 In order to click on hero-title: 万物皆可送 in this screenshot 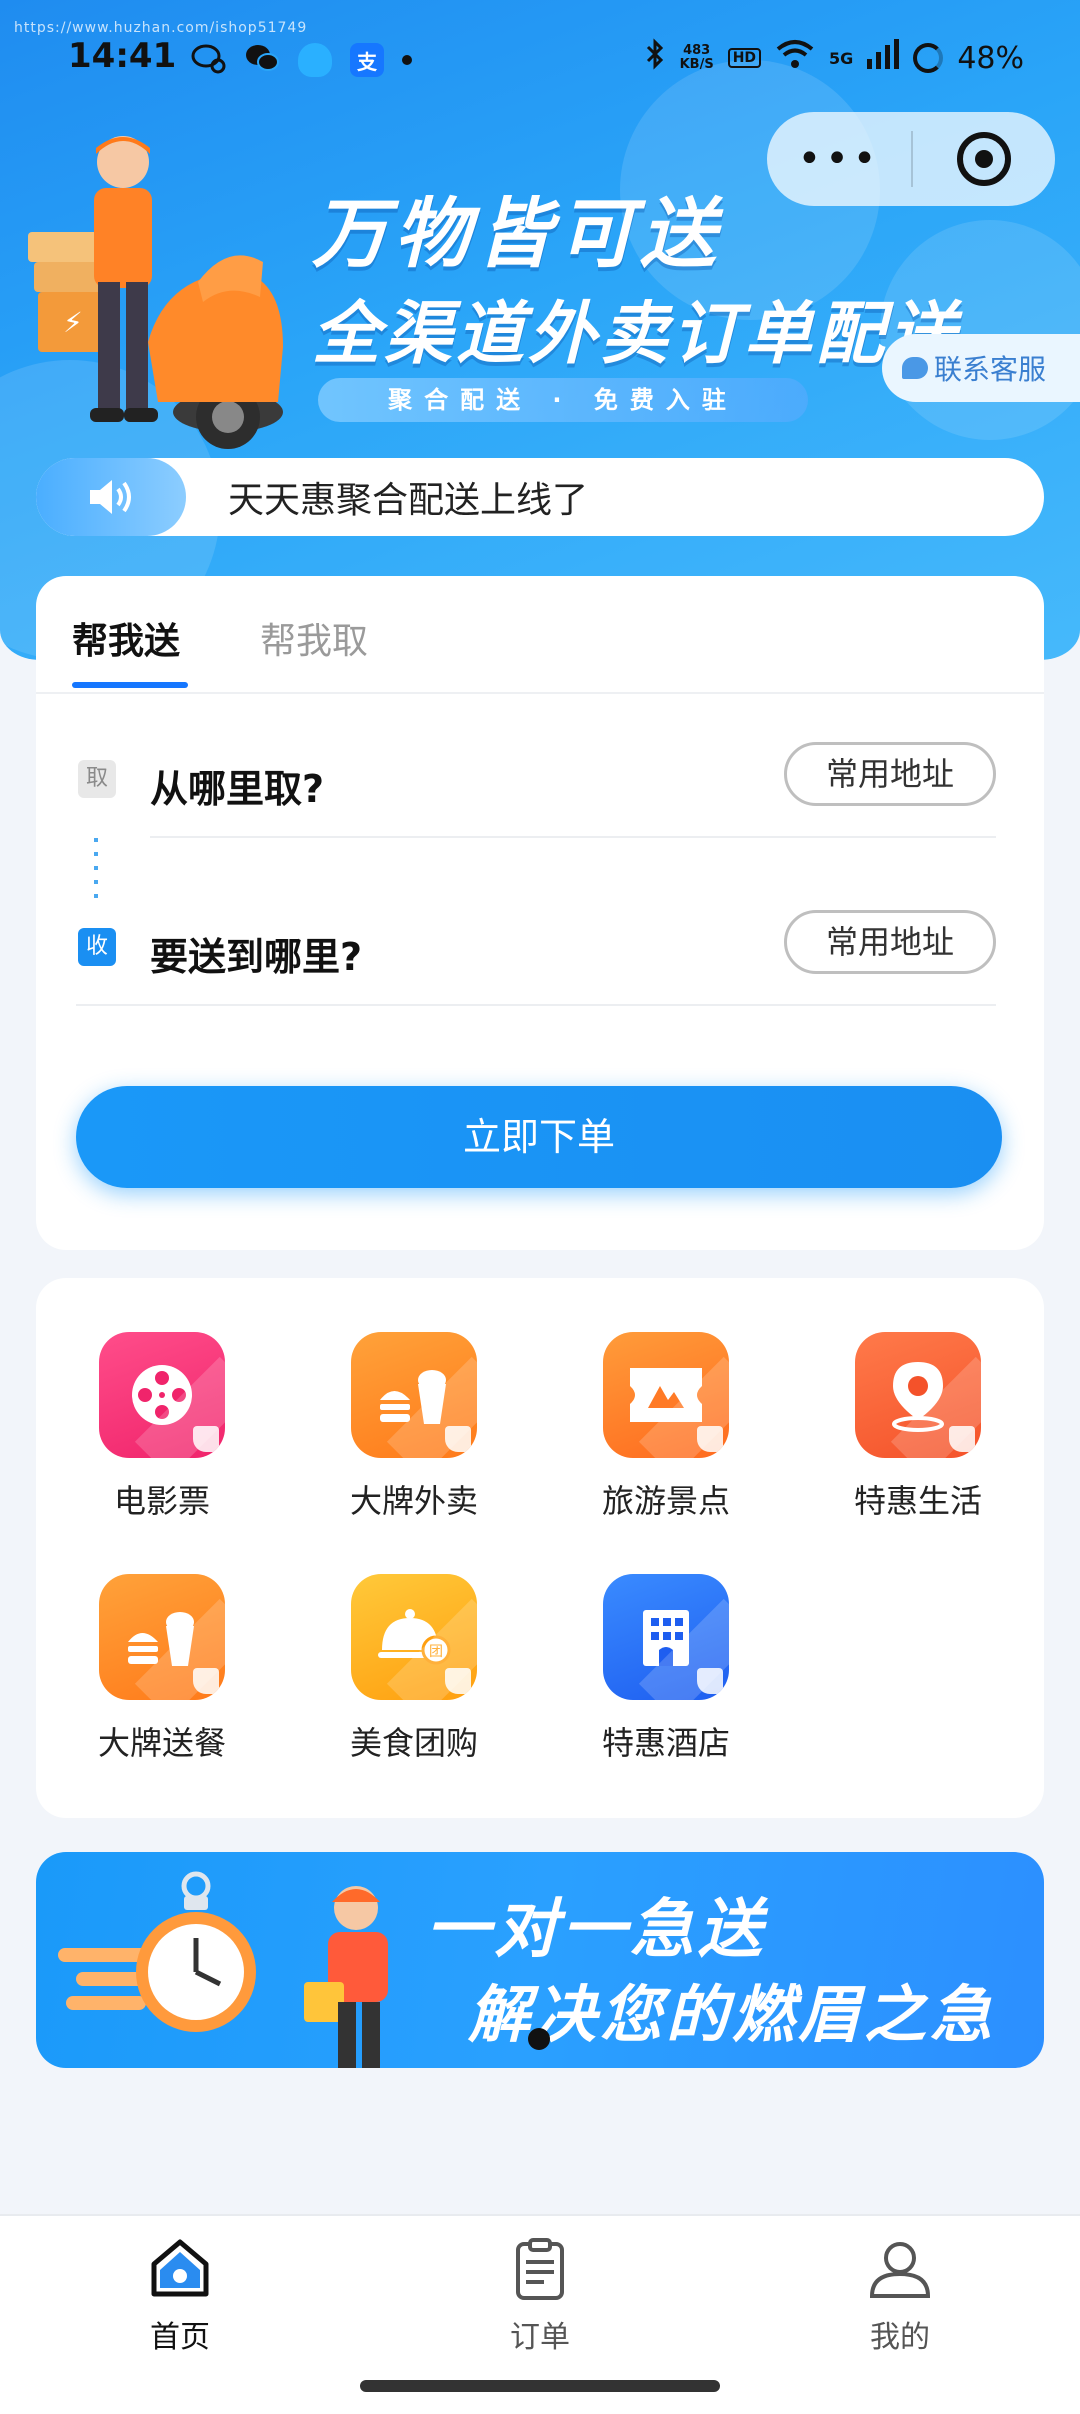, I will do `click(517, 233)`.